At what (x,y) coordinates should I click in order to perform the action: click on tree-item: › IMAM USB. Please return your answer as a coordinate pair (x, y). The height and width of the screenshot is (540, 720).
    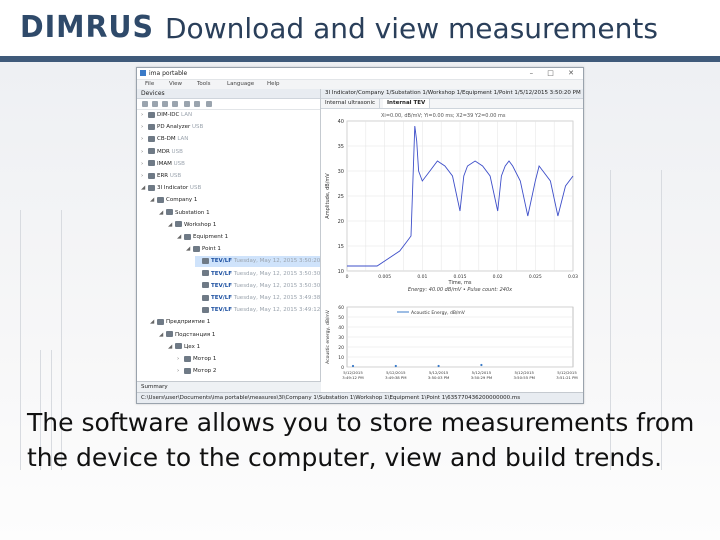
    Looking at the image, I should click on (230, 164).